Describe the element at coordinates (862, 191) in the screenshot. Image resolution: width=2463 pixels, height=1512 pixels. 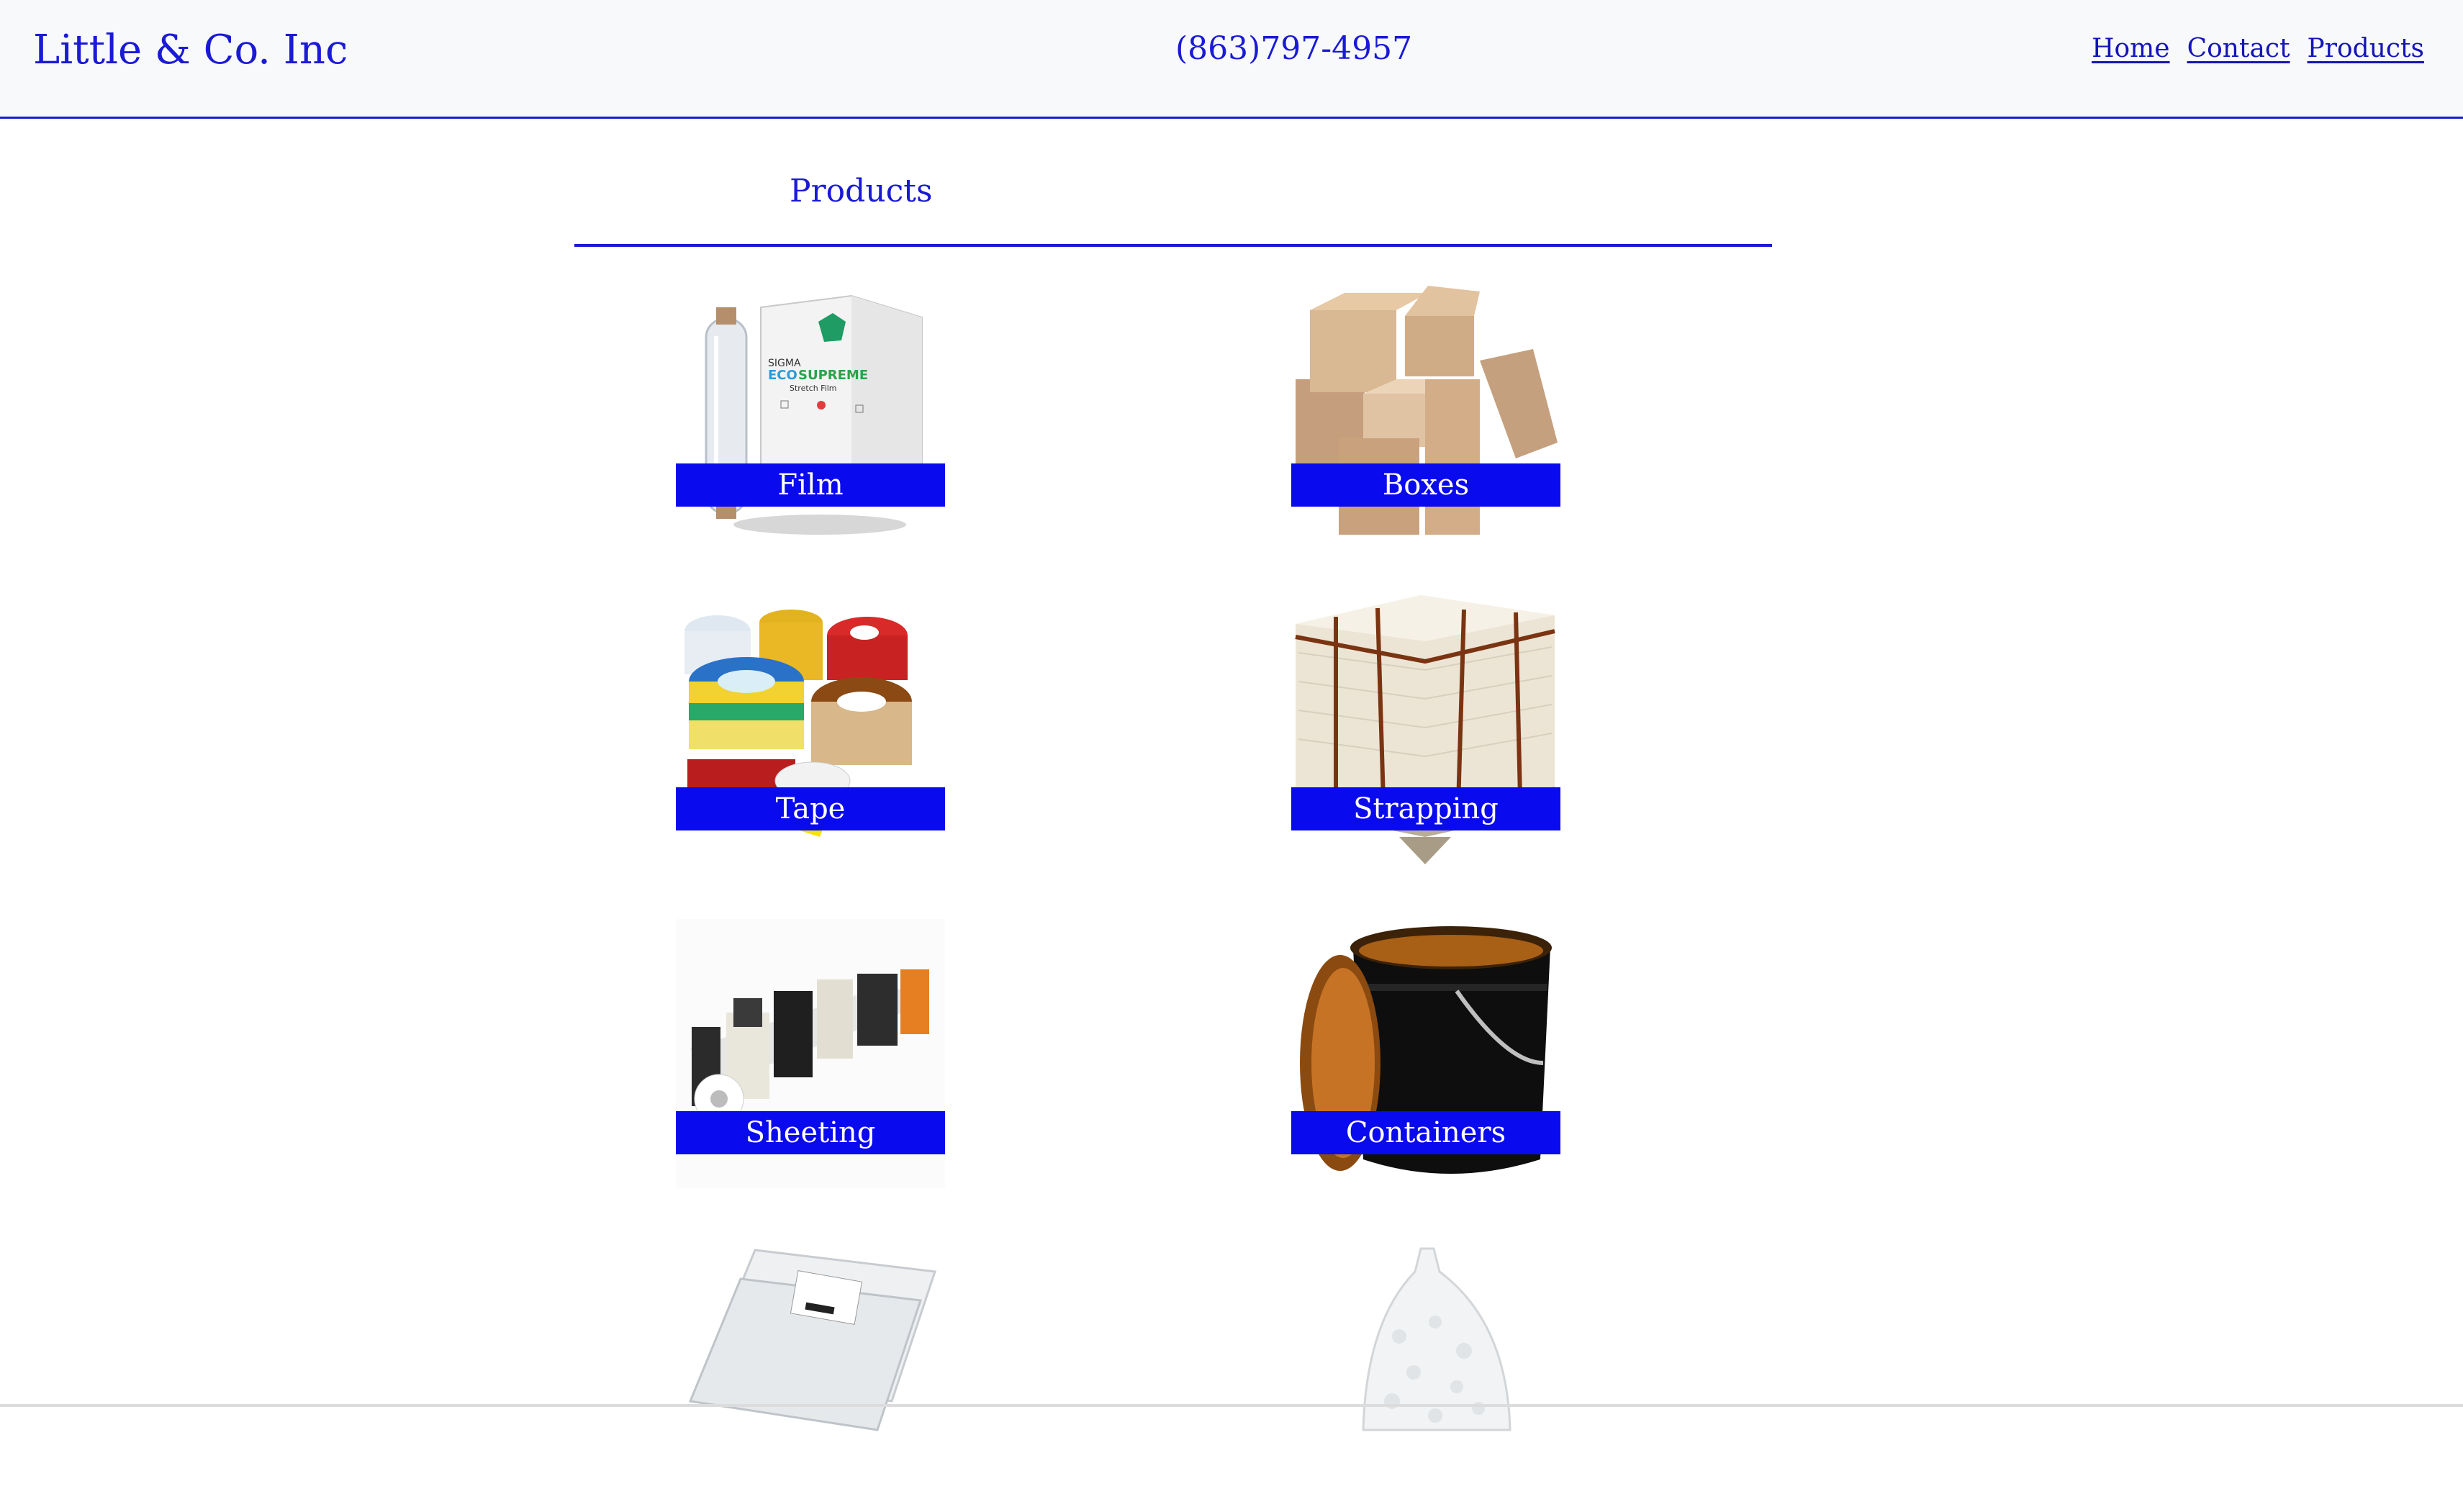
I see `page-title: Products` at that location.